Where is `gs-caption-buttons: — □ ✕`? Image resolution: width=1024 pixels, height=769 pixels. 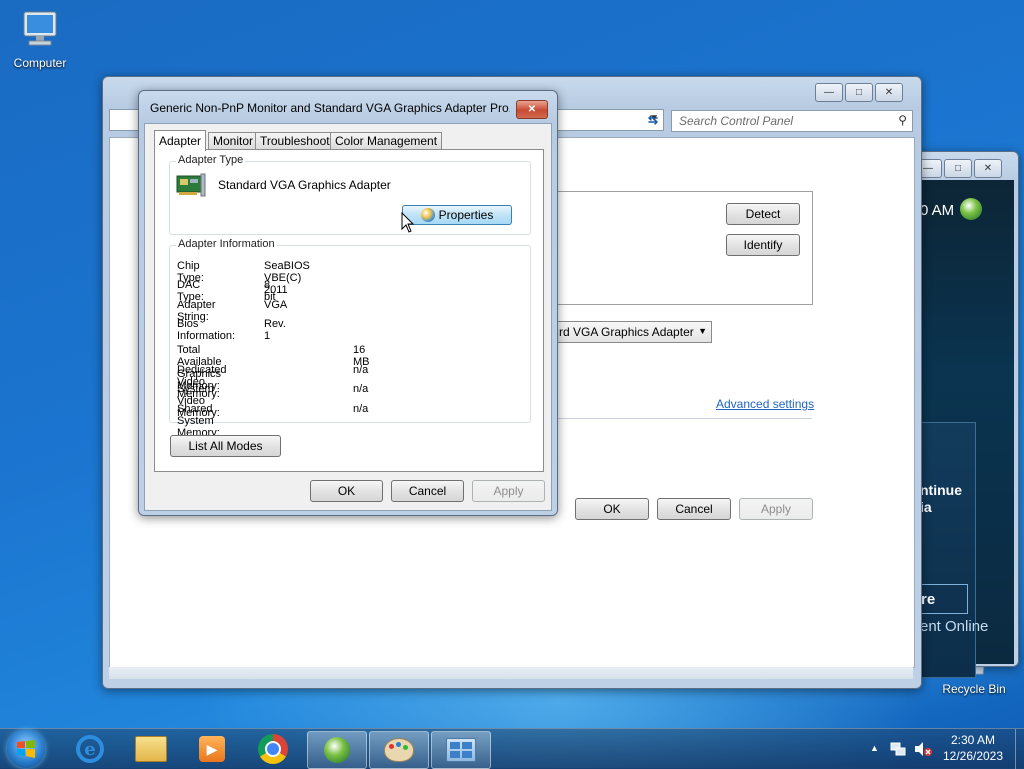
gs-caption-buttons: — □ ✕ is located at coordinates (958, 168).